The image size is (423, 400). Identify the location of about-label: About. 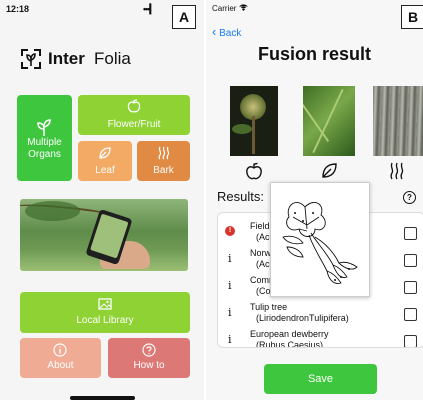
(60, 365).